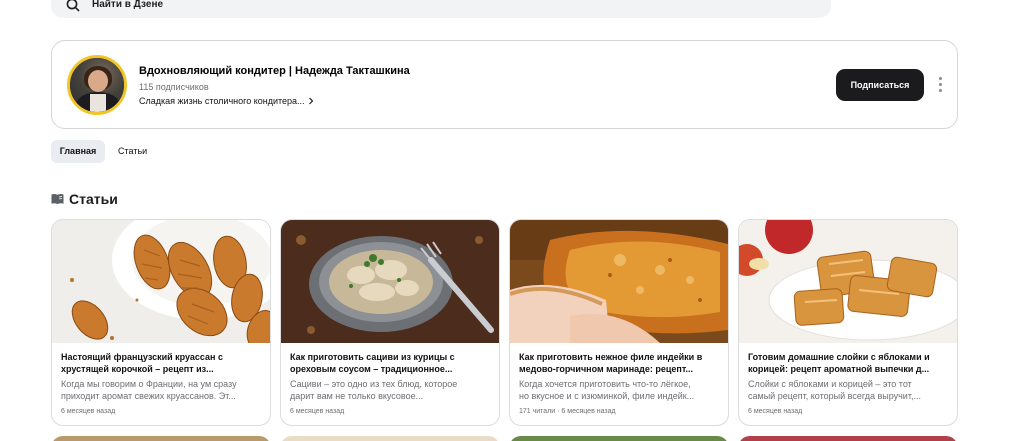  I want to click on more-options-icon, so click(940, 85).